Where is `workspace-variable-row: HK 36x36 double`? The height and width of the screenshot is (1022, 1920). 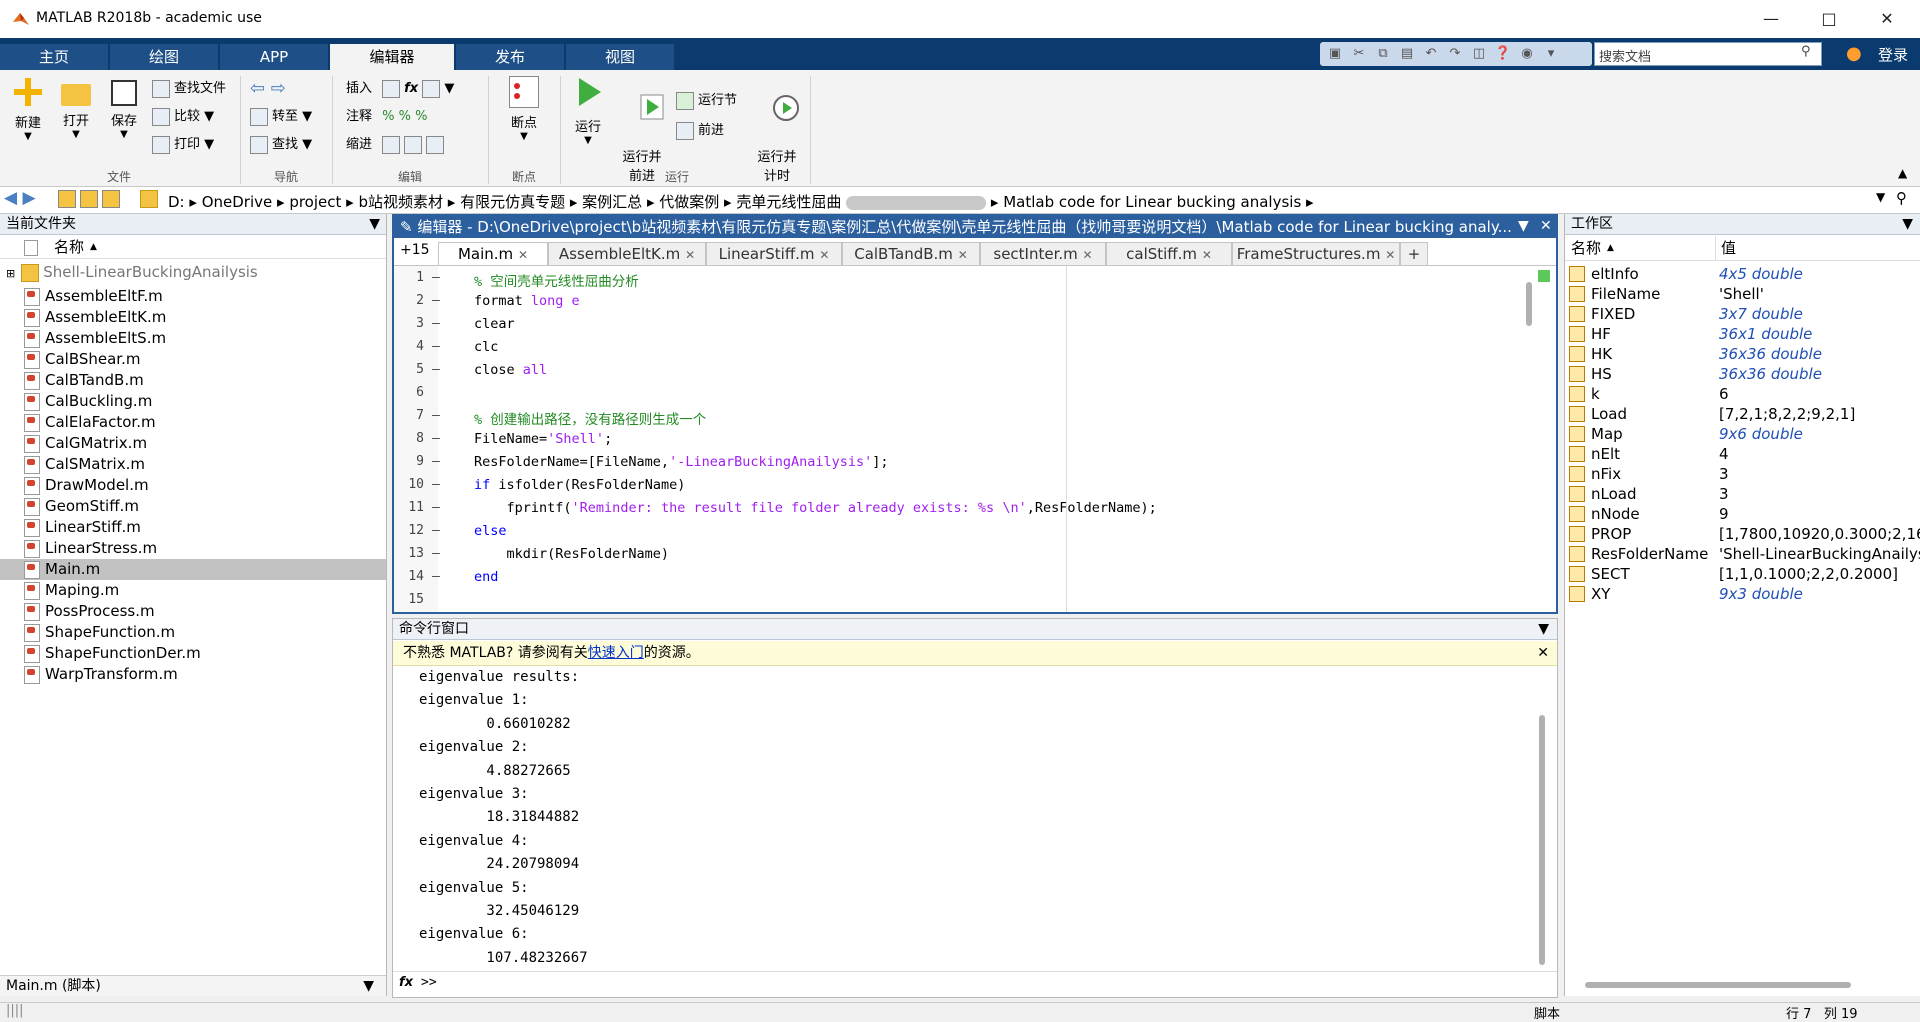 workspace-variable-row: HK 36x36 double is located at coordinates (1742, 354).